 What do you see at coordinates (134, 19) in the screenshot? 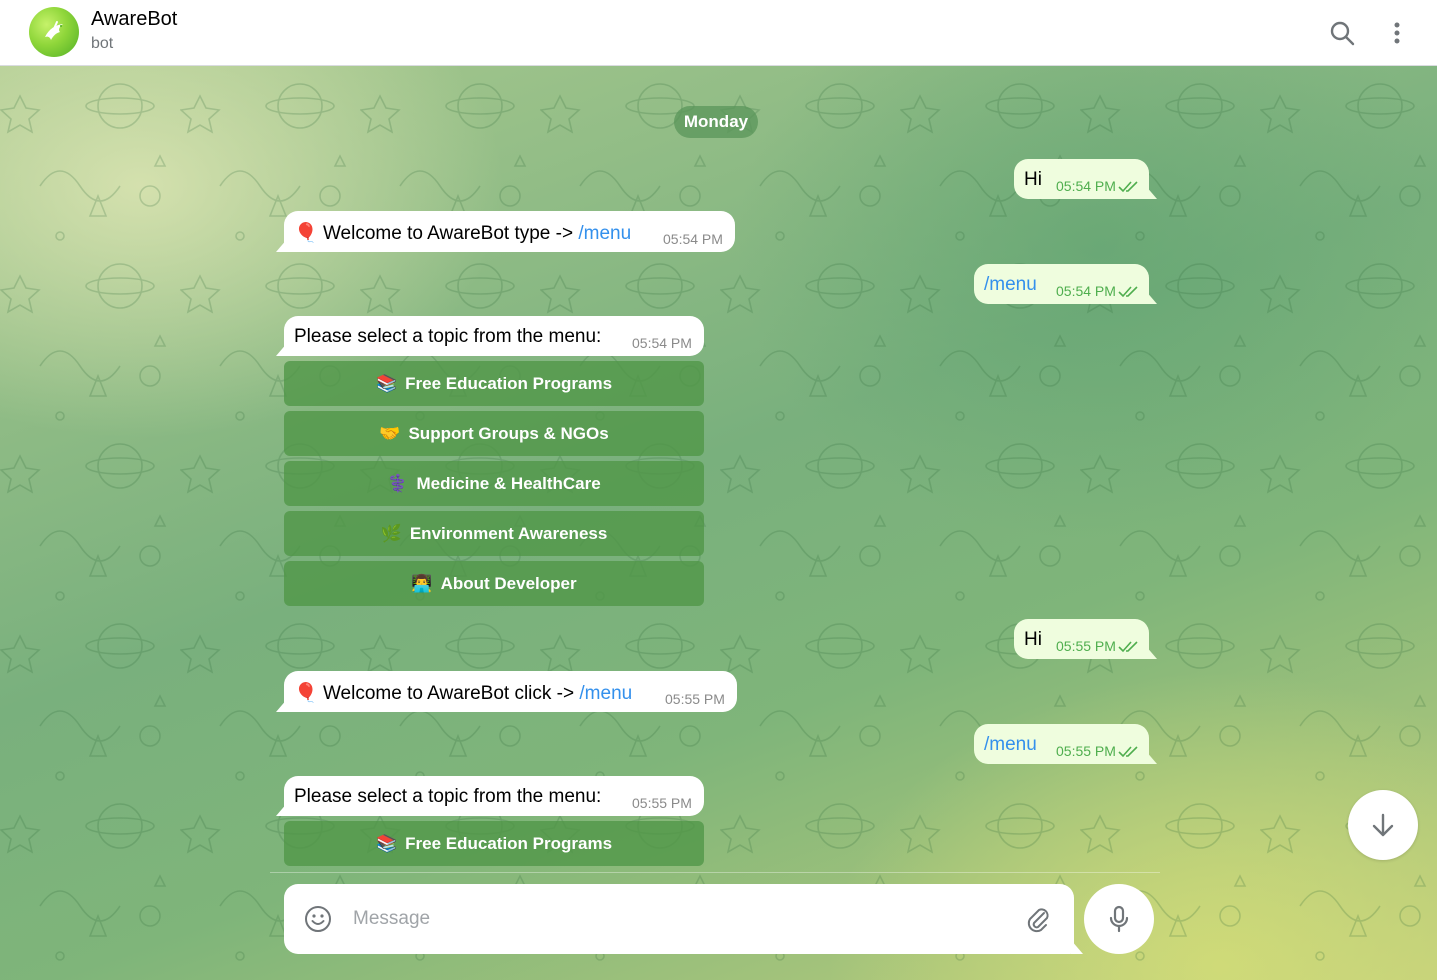
I see `chat-title: AwareBot` at bounding box center [134, 19].